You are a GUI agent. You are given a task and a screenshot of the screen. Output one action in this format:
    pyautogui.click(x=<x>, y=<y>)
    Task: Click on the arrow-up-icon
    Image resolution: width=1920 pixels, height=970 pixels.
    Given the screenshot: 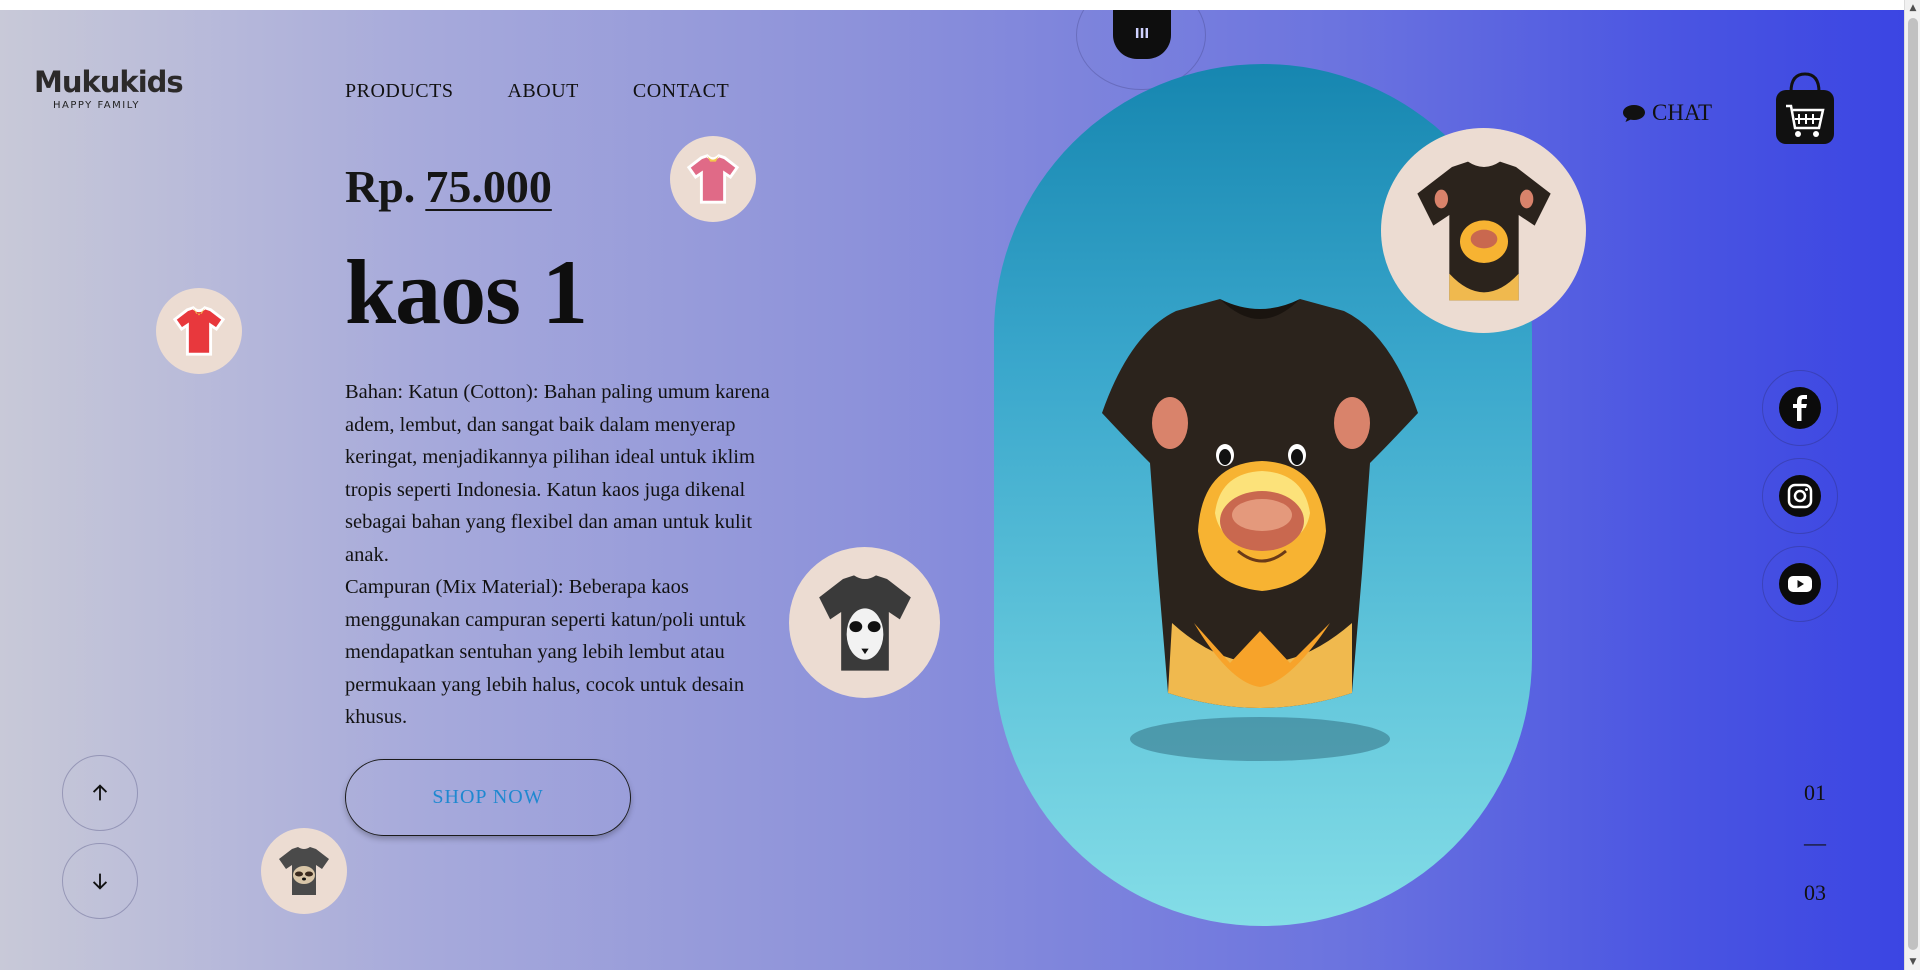 What is the action you would take?
    pyautogui.click(x=100, y=792)
    